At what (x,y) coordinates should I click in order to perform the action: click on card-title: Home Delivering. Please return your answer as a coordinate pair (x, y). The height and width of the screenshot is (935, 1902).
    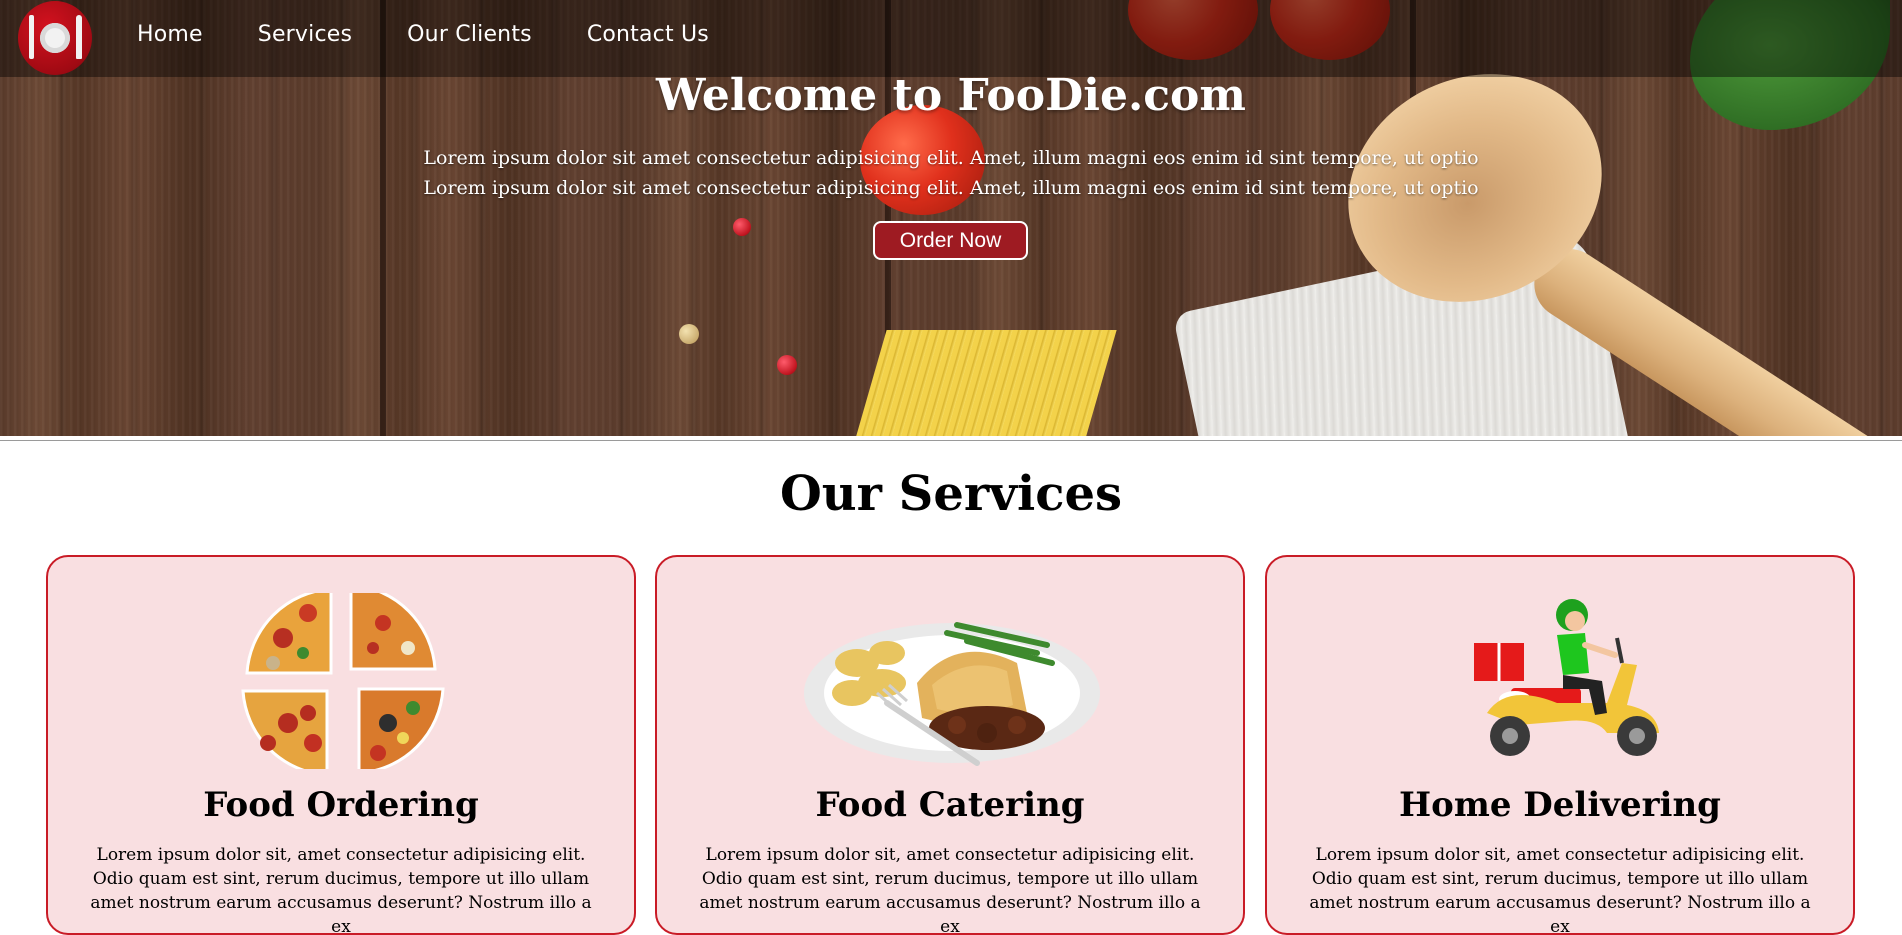
    Looking at the image, I should click on (1560, 805).